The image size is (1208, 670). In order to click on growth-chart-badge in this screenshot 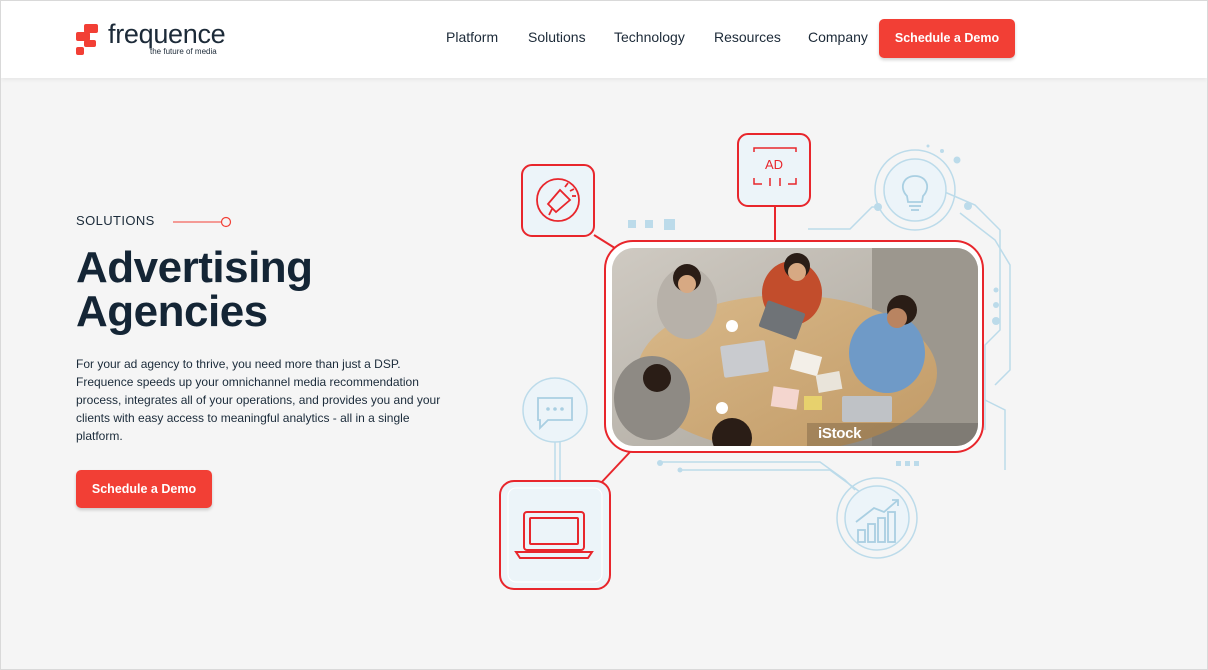, I will do `click(877, 518)`.